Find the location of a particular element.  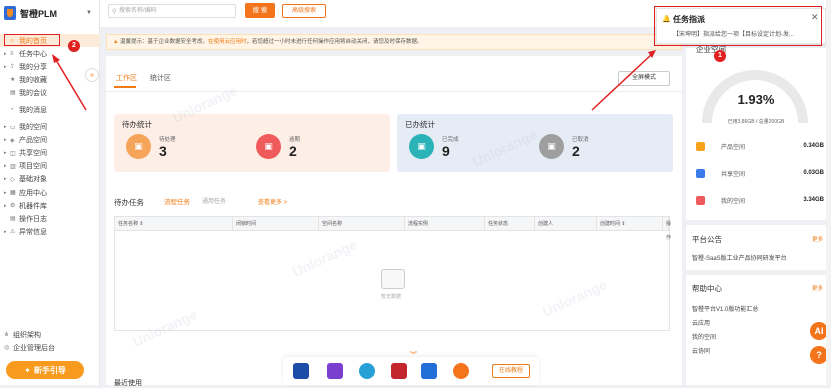

solidworks-app-icon is located at coordinates (301, 371).